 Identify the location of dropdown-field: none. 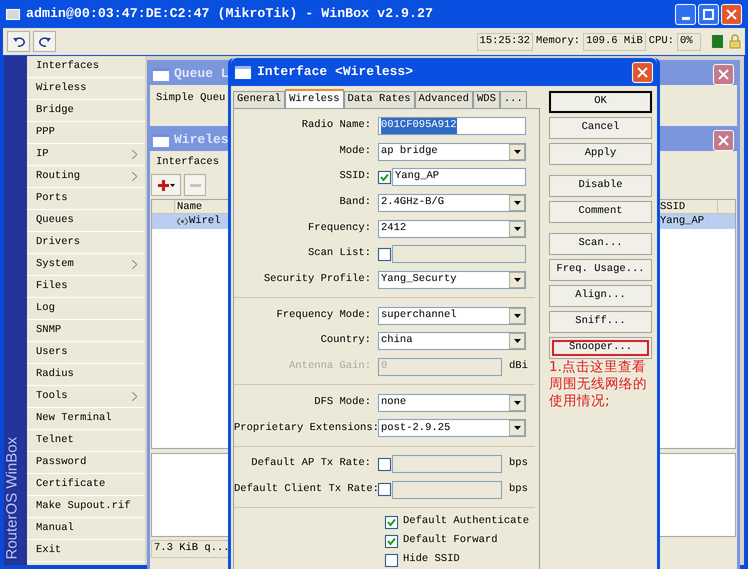
(452, 403).